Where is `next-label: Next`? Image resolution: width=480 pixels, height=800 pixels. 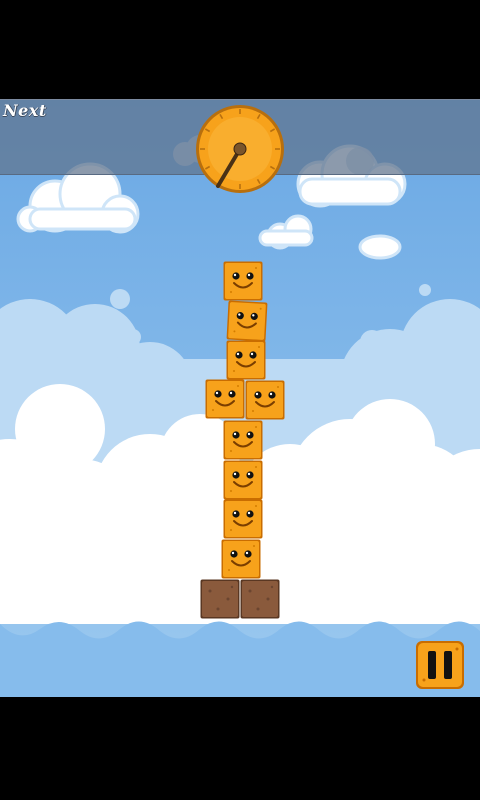
next-label: Next is located at coordinates (25, 110).